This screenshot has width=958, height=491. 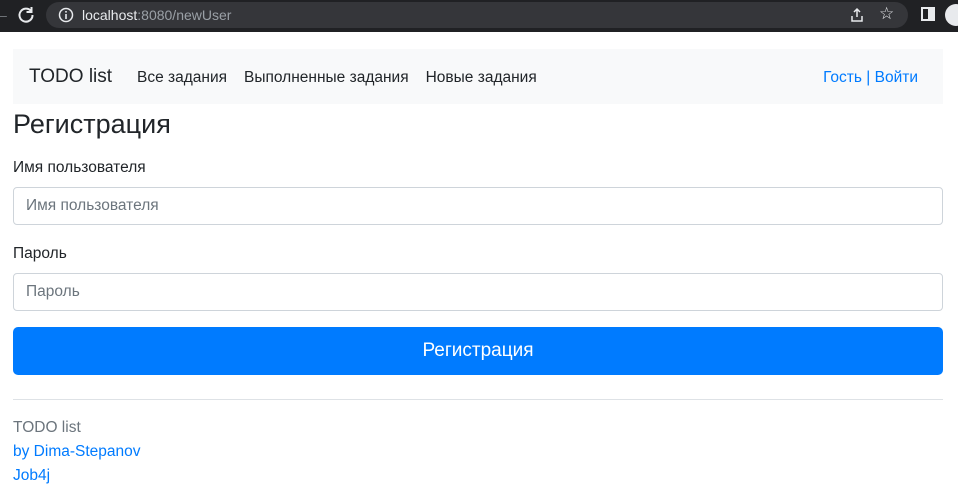 What do you see at coordinates (66, 15) in the screenshot?
I see `info-icon` at bounding box center [66, 15].